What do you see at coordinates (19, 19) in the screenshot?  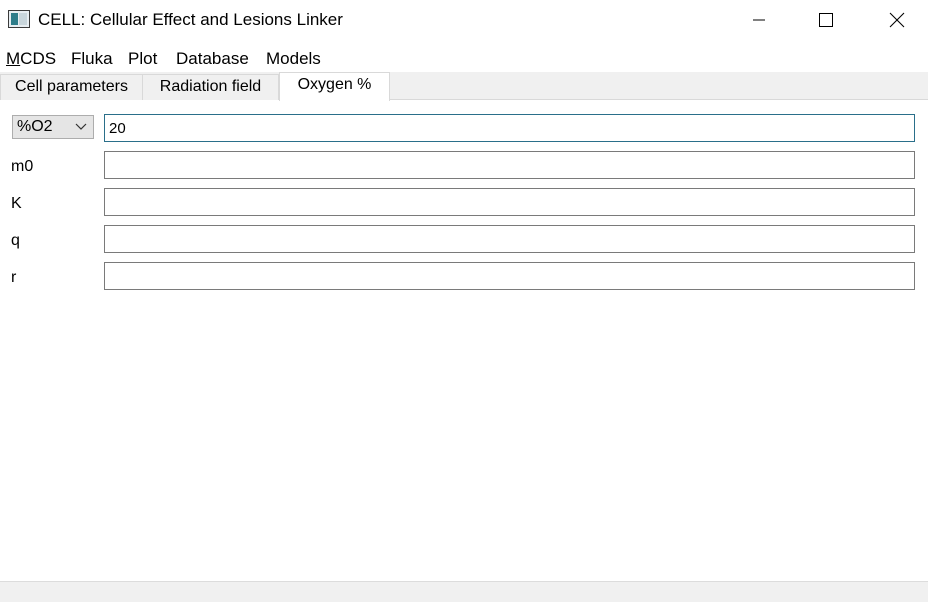 I see `app-icon` at bounding box center [19, 19].